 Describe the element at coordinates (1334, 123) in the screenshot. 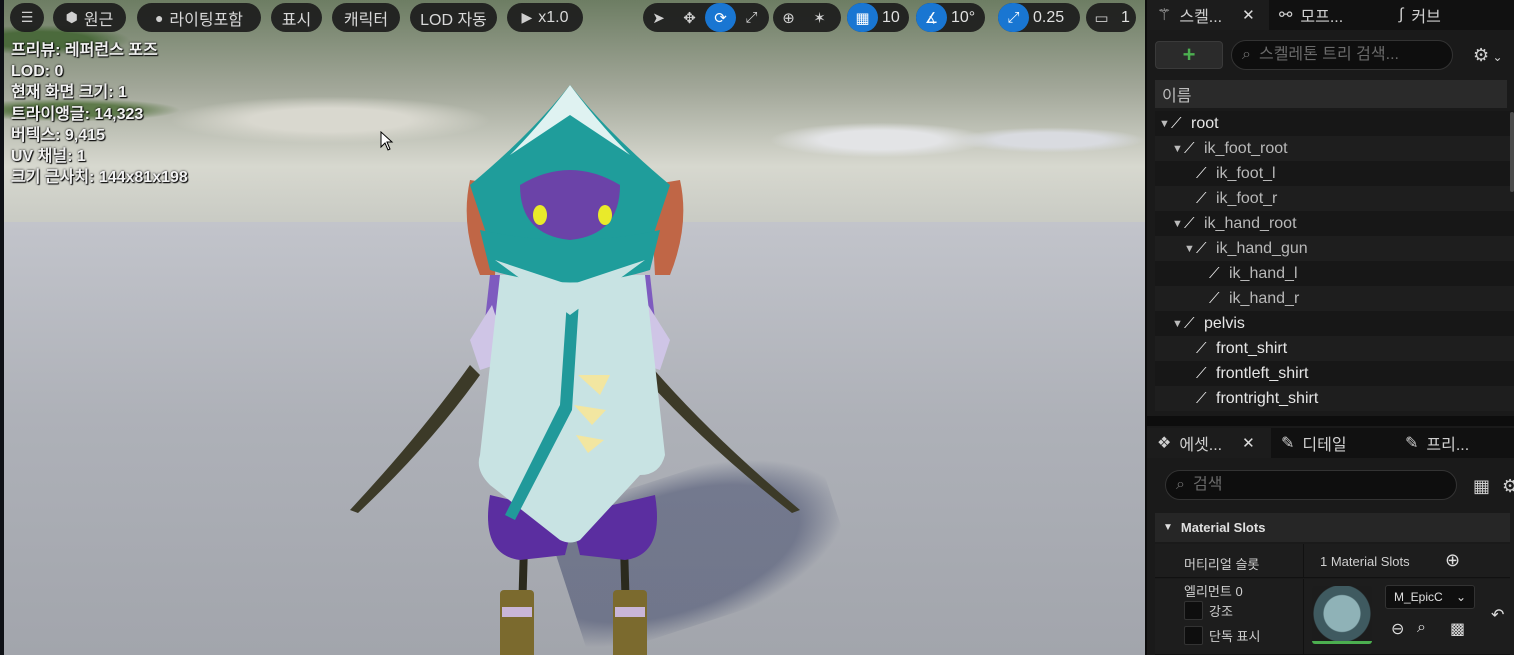

I see `tree-row: ▼ ⟋ root` at that location.